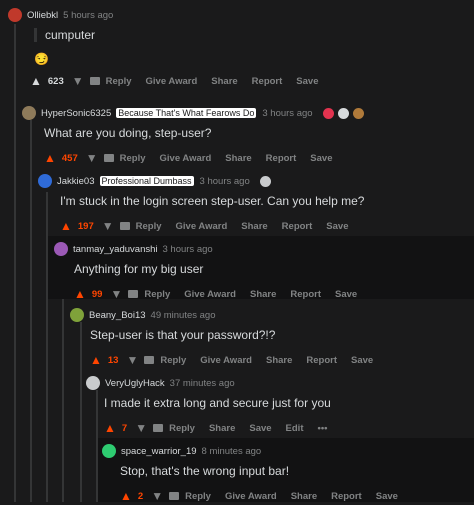  What do you see at coordinates (205, 471) in the screenshot?
I see `comment-body: Stop, that's the wrong input bar!` at bounding box center [205, 471].